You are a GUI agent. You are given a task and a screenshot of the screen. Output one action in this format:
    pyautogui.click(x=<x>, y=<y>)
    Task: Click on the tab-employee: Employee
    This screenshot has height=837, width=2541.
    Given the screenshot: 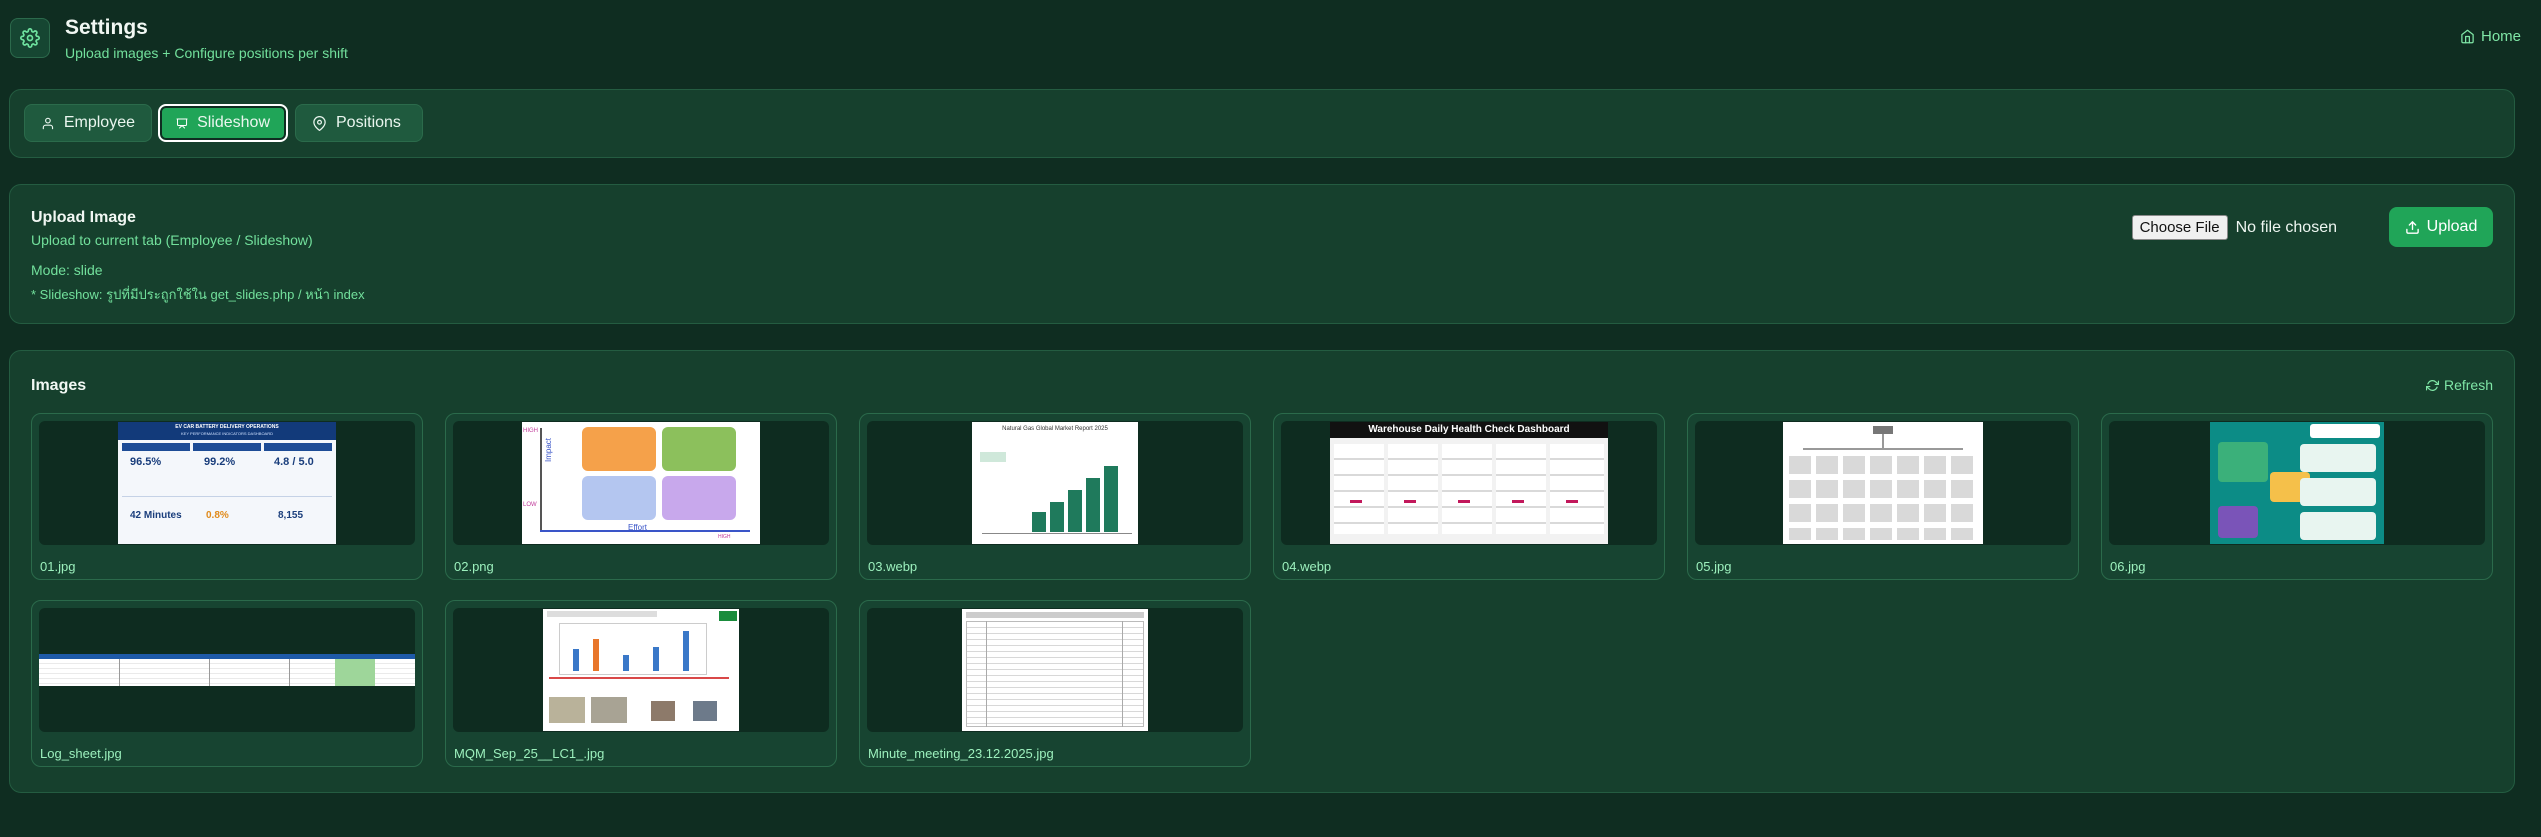 What is the action you would take?
    pyautogui.click(x=88, y=123)
    